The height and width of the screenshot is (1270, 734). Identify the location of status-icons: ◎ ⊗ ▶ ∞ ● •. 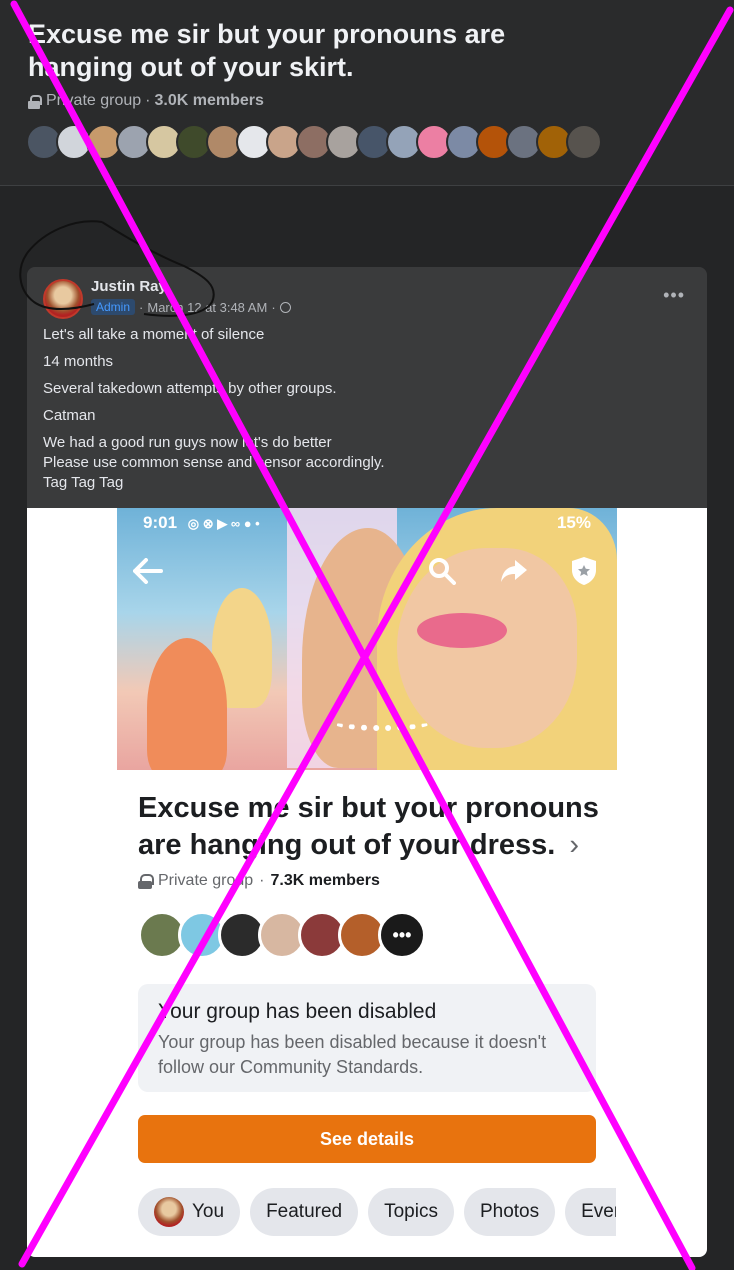
(223, 523).